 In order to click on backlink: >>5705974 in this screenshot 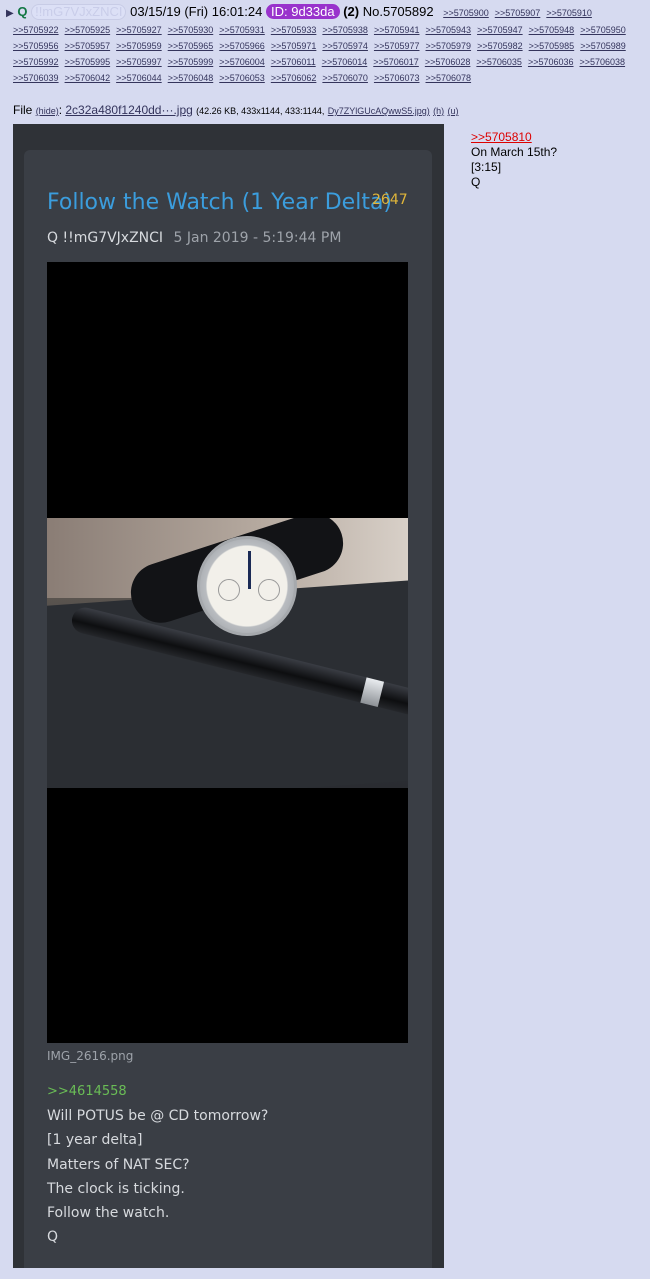, I will do `click(345, 46)`.